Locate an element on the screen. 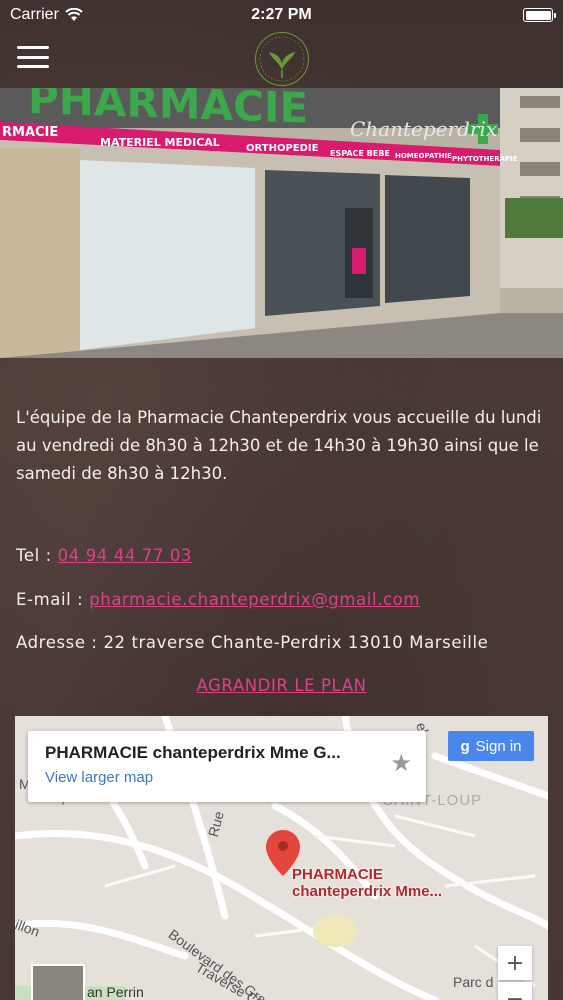 This screenshot has height=1000, width=563. pharmacy-logo is located at coordinates (281, 59).